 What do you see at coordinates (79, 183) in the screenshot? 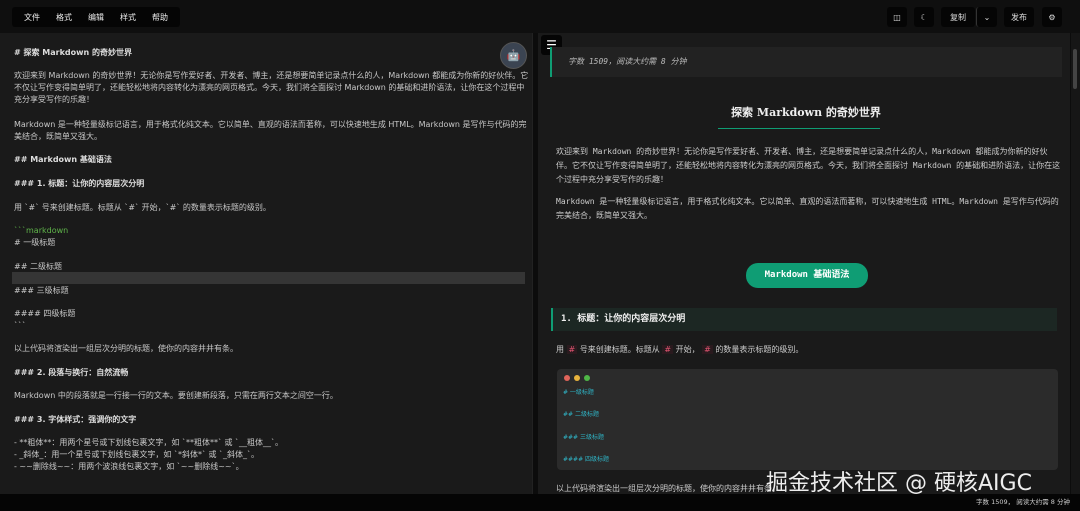
I see `editor-line: ### 1. 标题：让你的内容层次分明` at bounding box center [79, 183].